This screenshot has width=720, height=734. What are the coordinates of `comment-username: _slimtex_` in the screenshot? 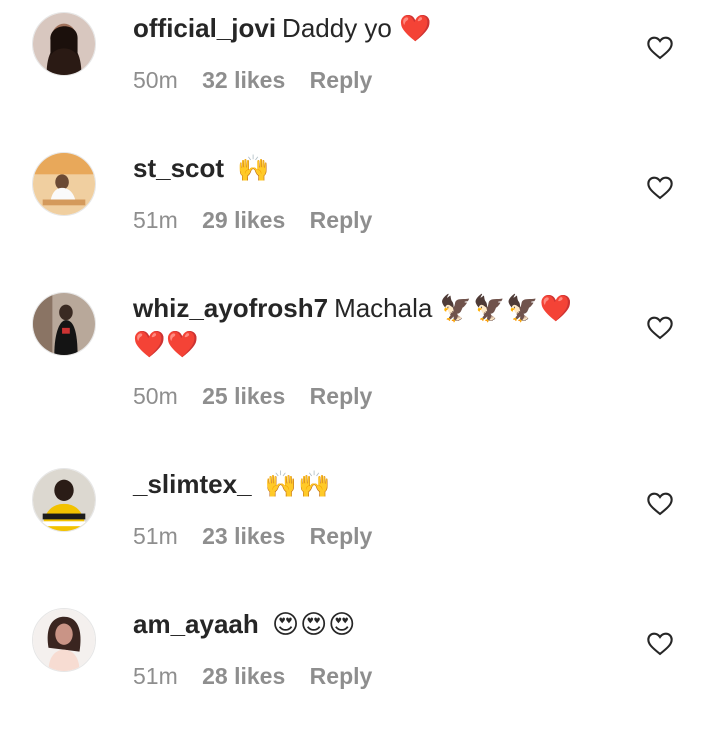 It's located at (192, 484).